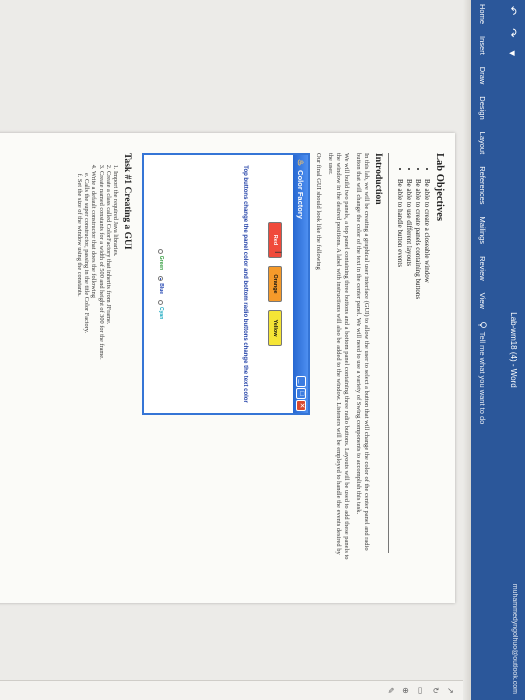 The image size is (525, 700). Describe the element at coordinates (514, 639) in the screenshot. I see `account-name: muhammedyngolhuo@outlook.com` at that location.